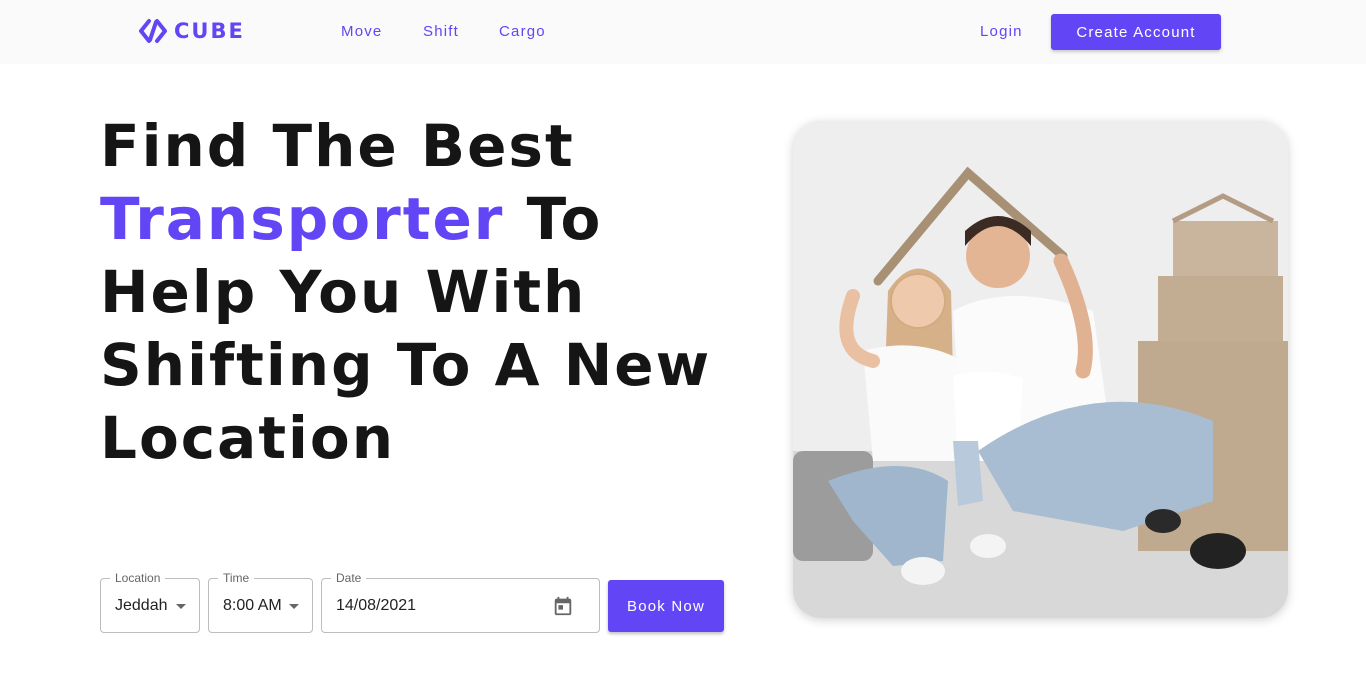 This screenshot has height=688, width=1366. What do you see at coordinates (460, 602) in the screenshot?
I see `date-field: Date 14/08/2021` at bounding box center [460, 602].